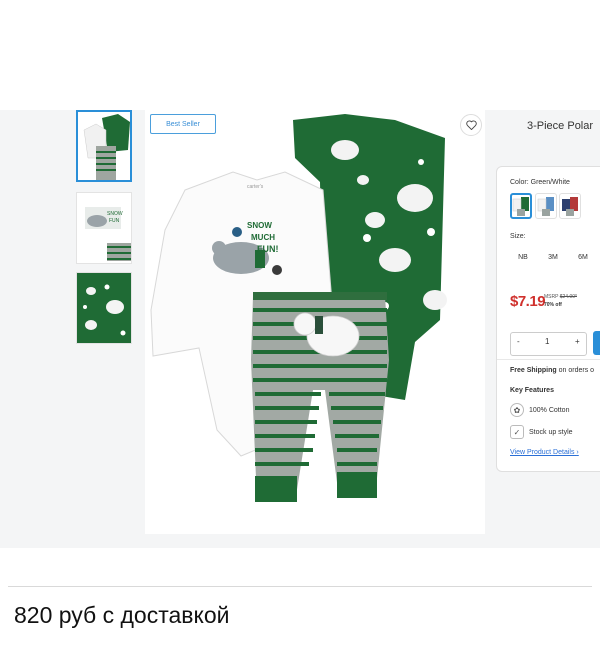 Image resolution: width=600 pixels, height=656 pixels. I want to click on size-option-nb: NB, so click(523, 257).